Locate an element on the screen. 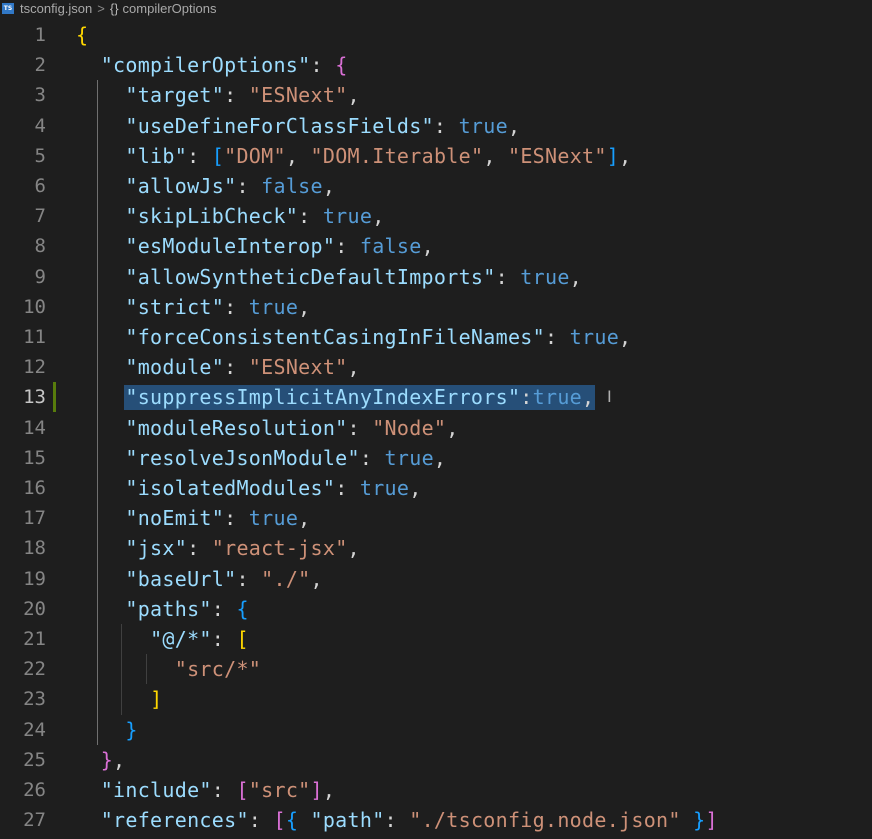 The height and width of the screenshot is (839, 872). breadcrumb-file: tsconfig.json is located at coordinates (56, 8).